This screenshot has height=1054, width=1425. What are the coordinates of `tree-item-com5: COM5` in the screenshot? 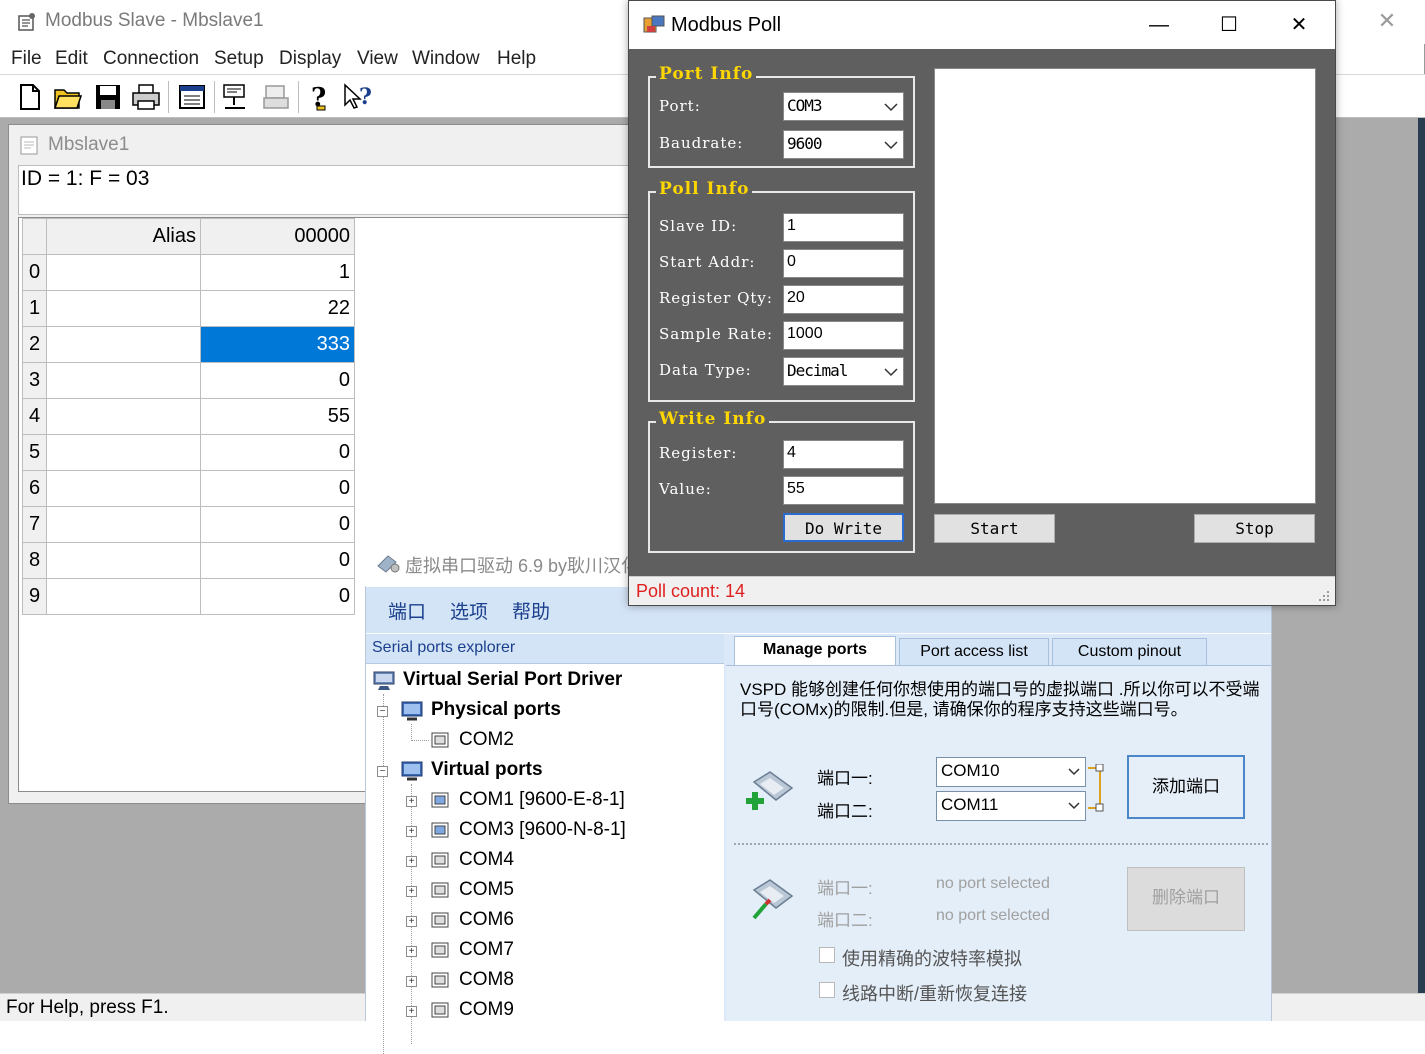 It's located at (486, 890).